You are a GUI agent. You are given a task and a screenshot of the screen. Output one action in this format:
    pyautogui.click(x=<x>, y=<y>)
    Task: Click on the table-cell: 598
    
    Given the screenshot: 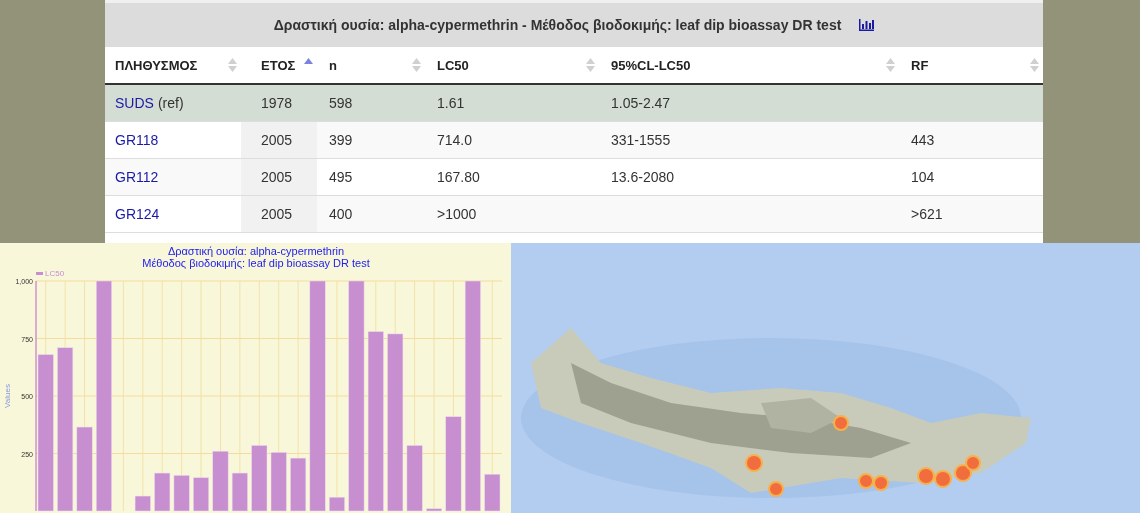 What is the action you would take?
    pyautogui.click(x=371, y=103)
    